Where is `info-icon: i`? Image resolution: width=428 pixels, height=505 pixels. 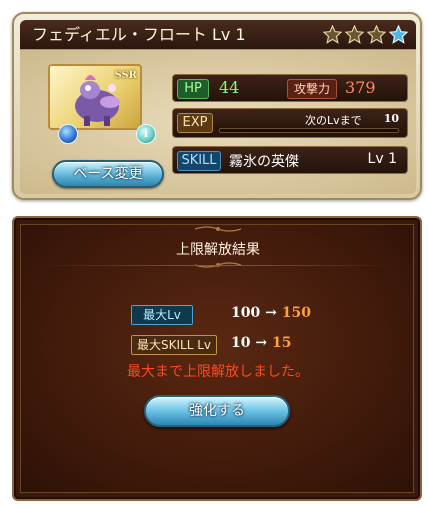
info-icon: i is located at coordinates (146, 134).